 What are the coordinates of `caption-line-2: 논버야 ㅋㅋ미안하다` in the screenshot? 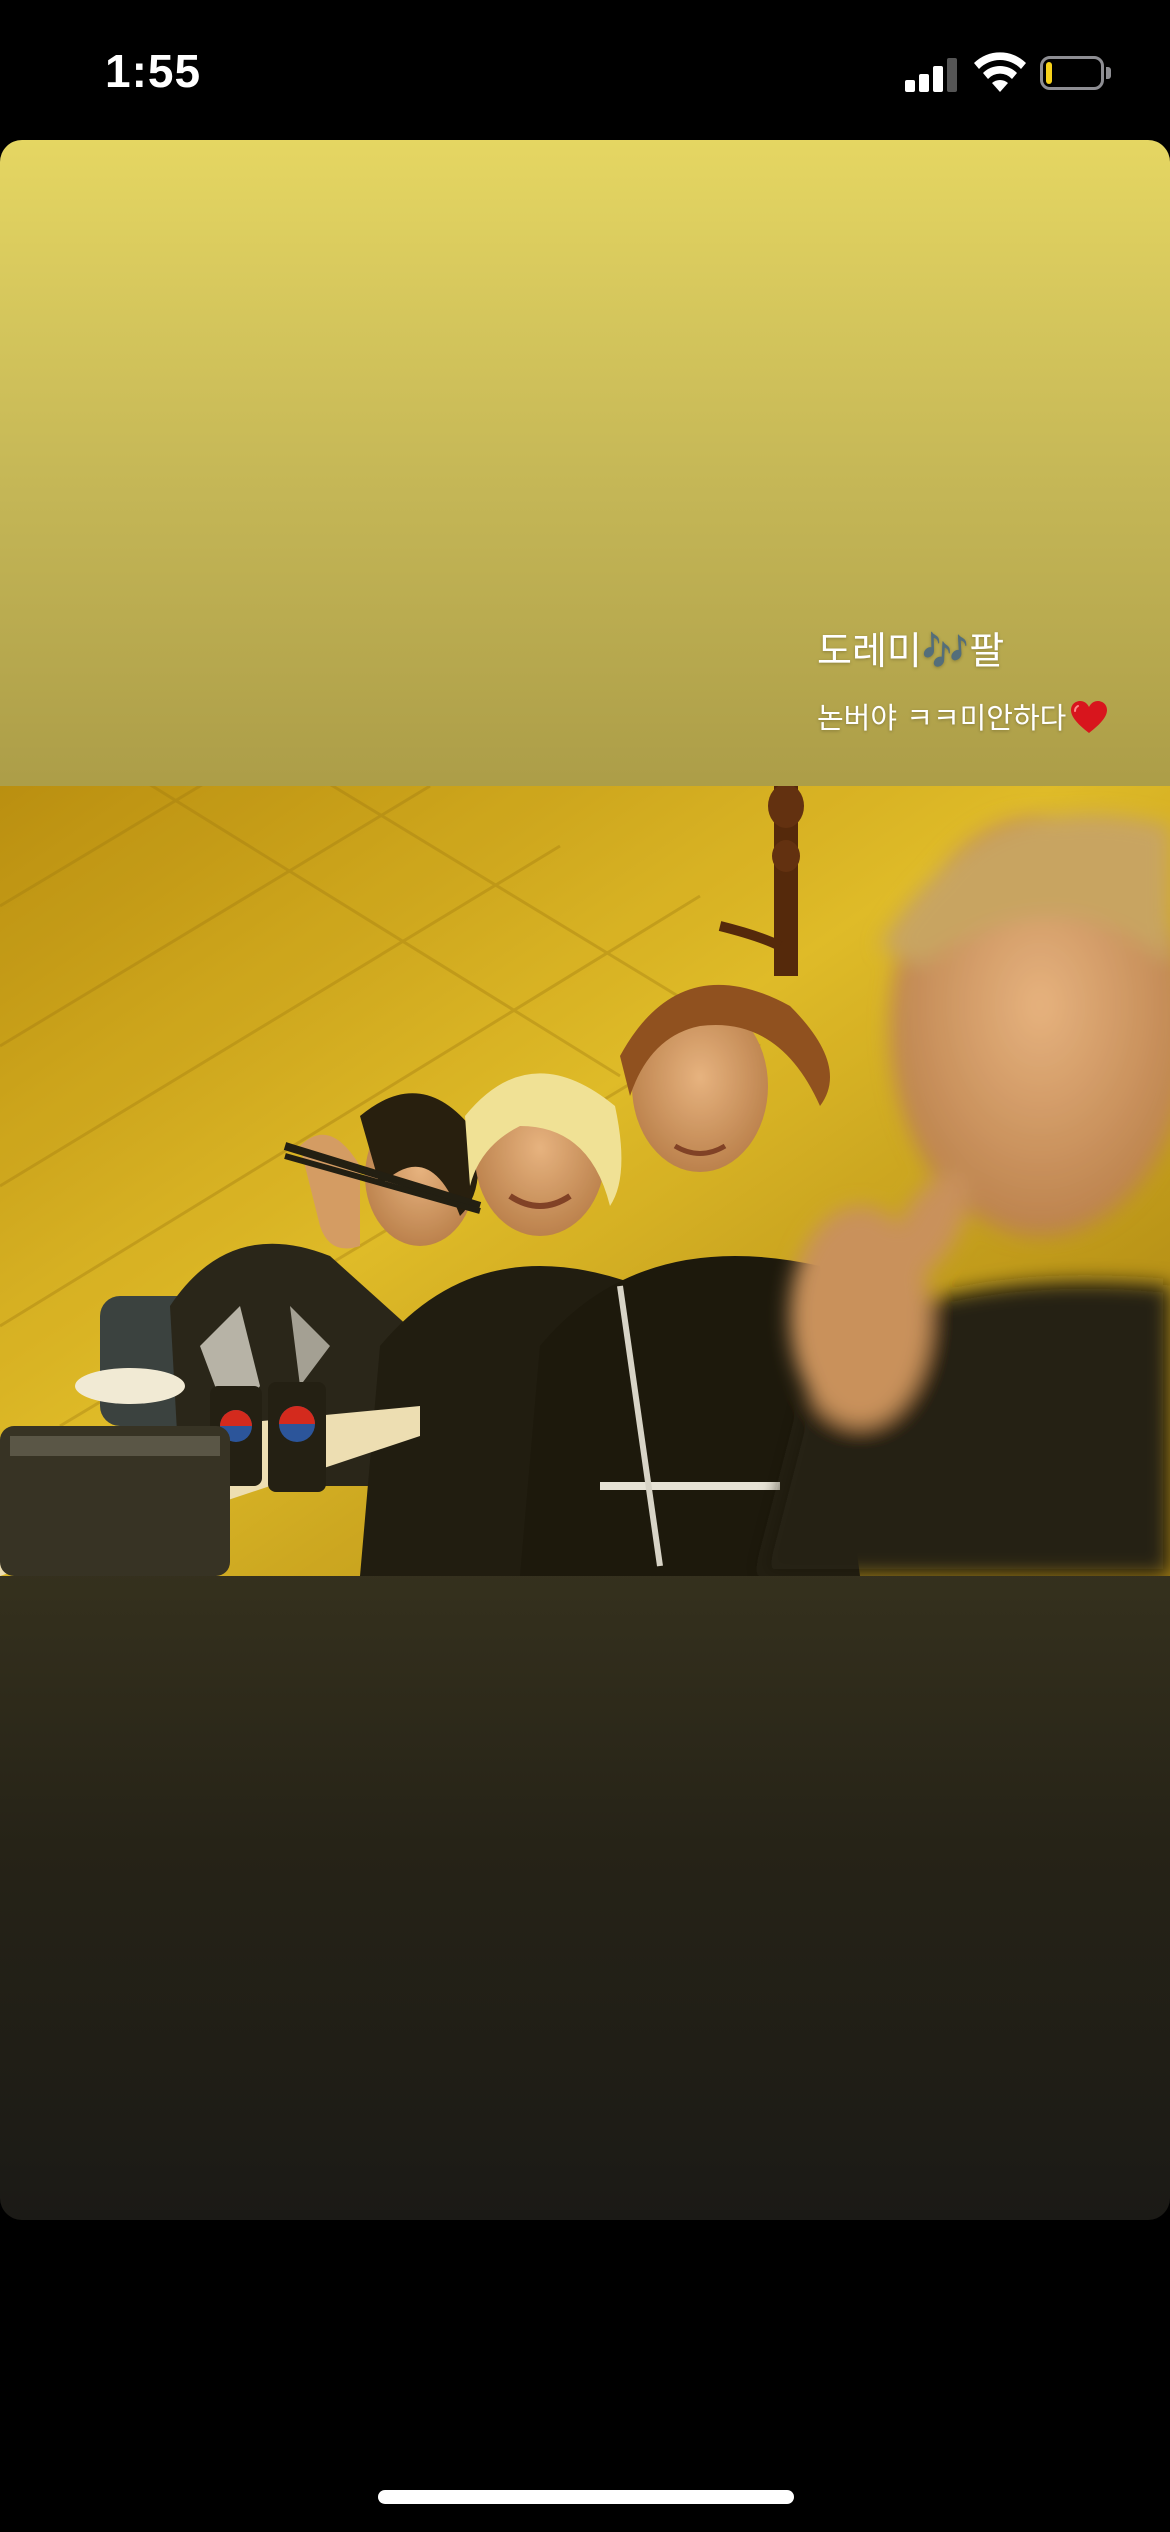 It's located at (987, 716).